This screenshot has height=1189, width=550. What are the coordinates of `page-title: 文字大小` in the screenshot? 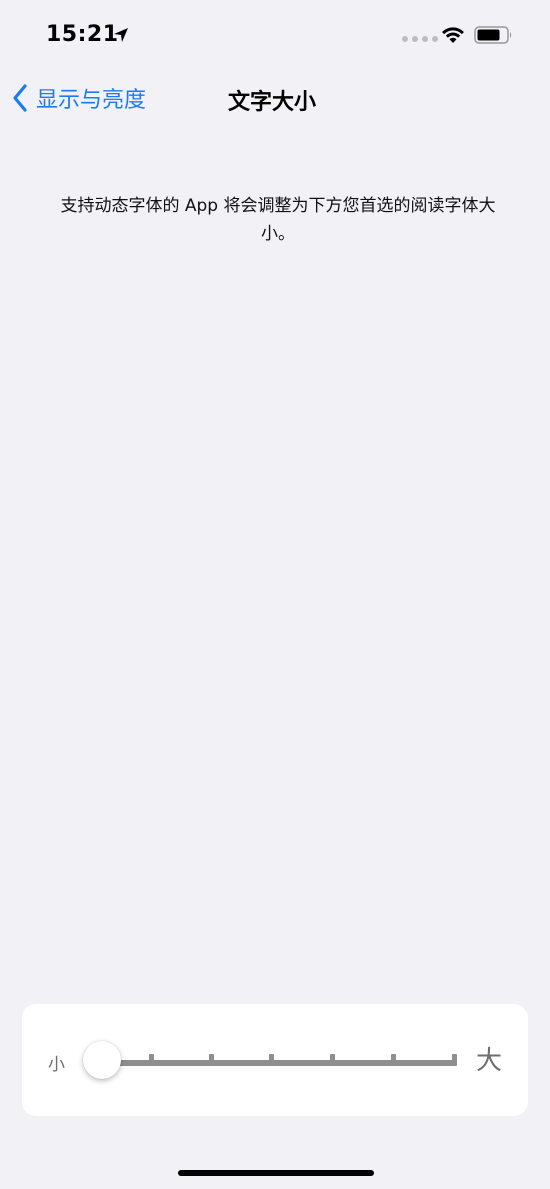 It's located at (272, 102).